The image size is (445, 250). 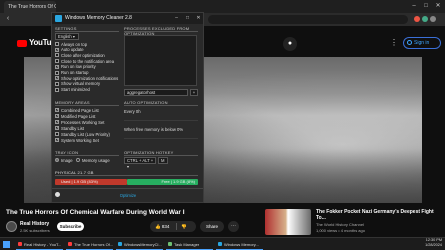 I want to click on checkbox-label: Start minimized, so click(x=75, y=90).